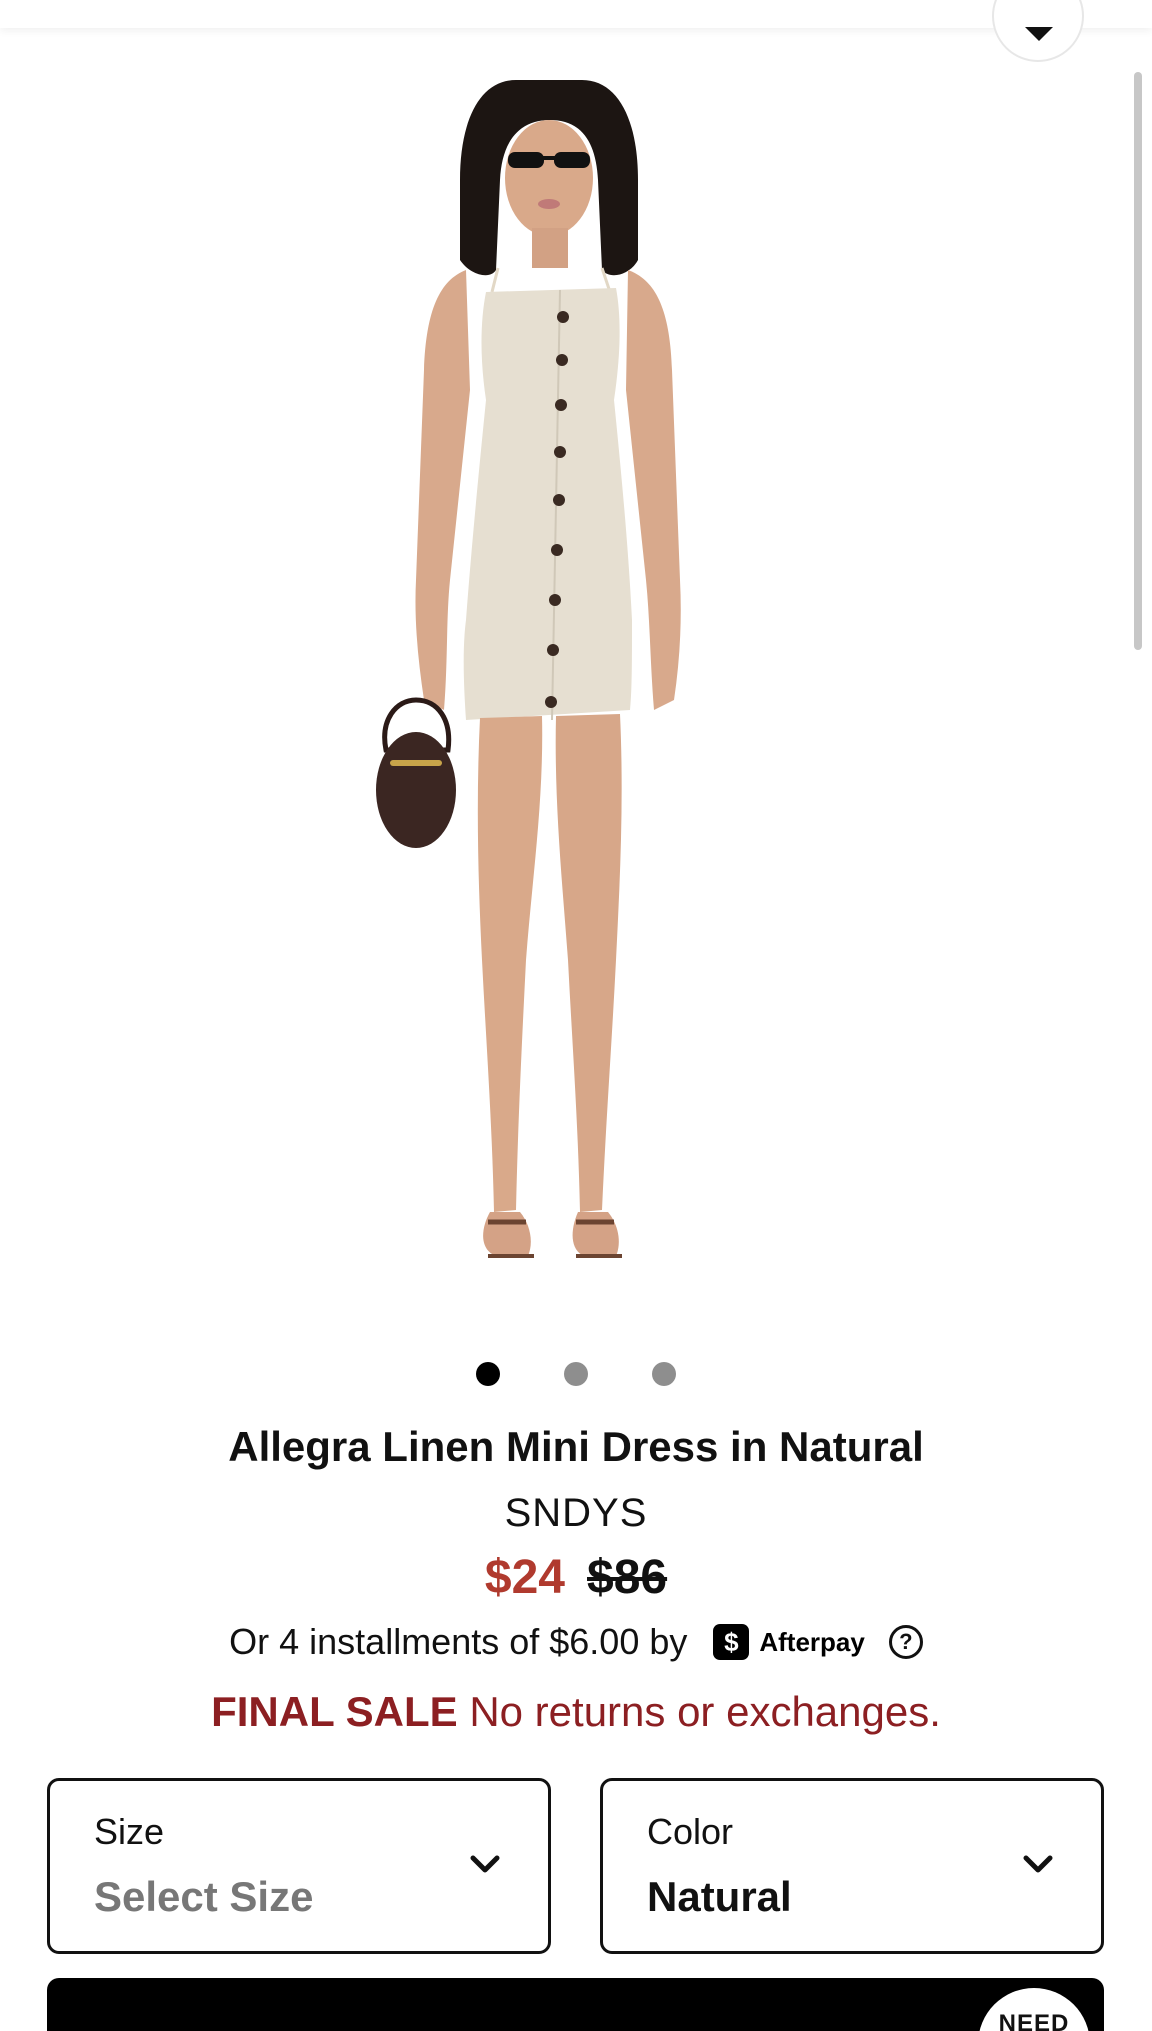  What do you see at coordinates (690, 1831) in the screenshot?
I see `color-select-label: Color` at bounding box center [690, 1831].